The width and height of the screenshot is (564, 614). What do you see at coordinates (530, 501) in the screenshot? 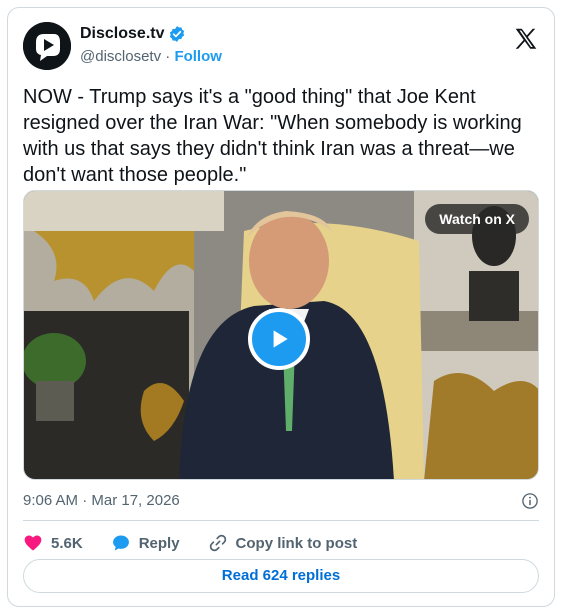
I see `info-icon` at bounding box center [530, 501].